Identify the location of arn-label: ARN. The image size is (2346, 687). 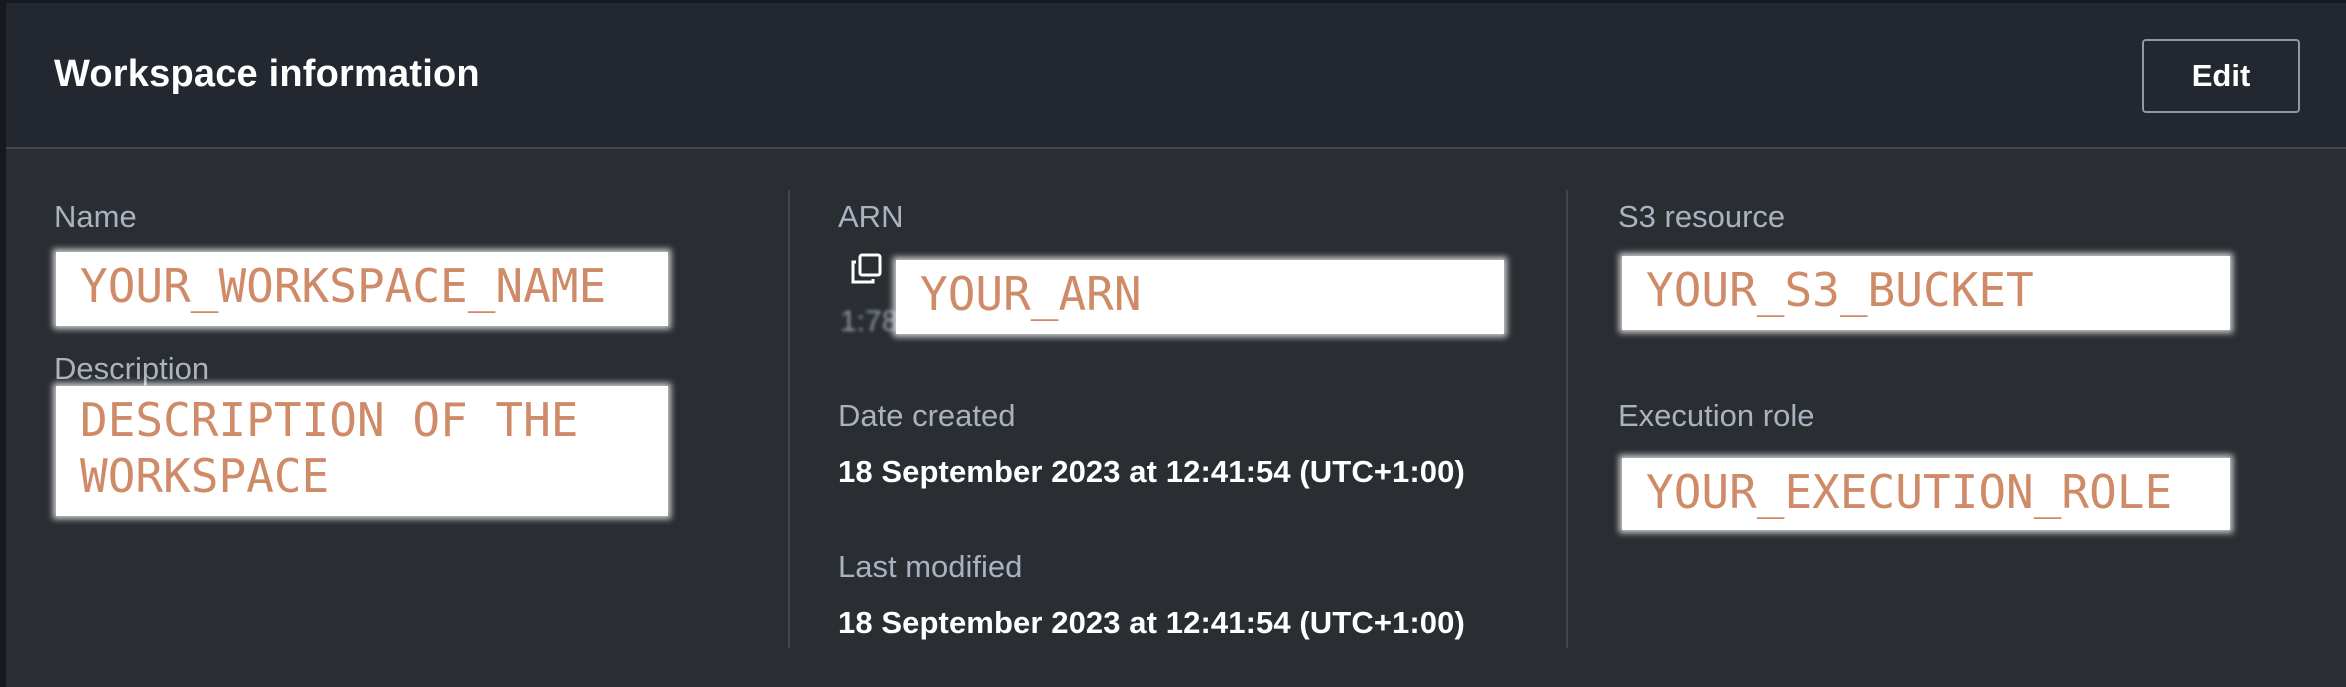
(871, 216).